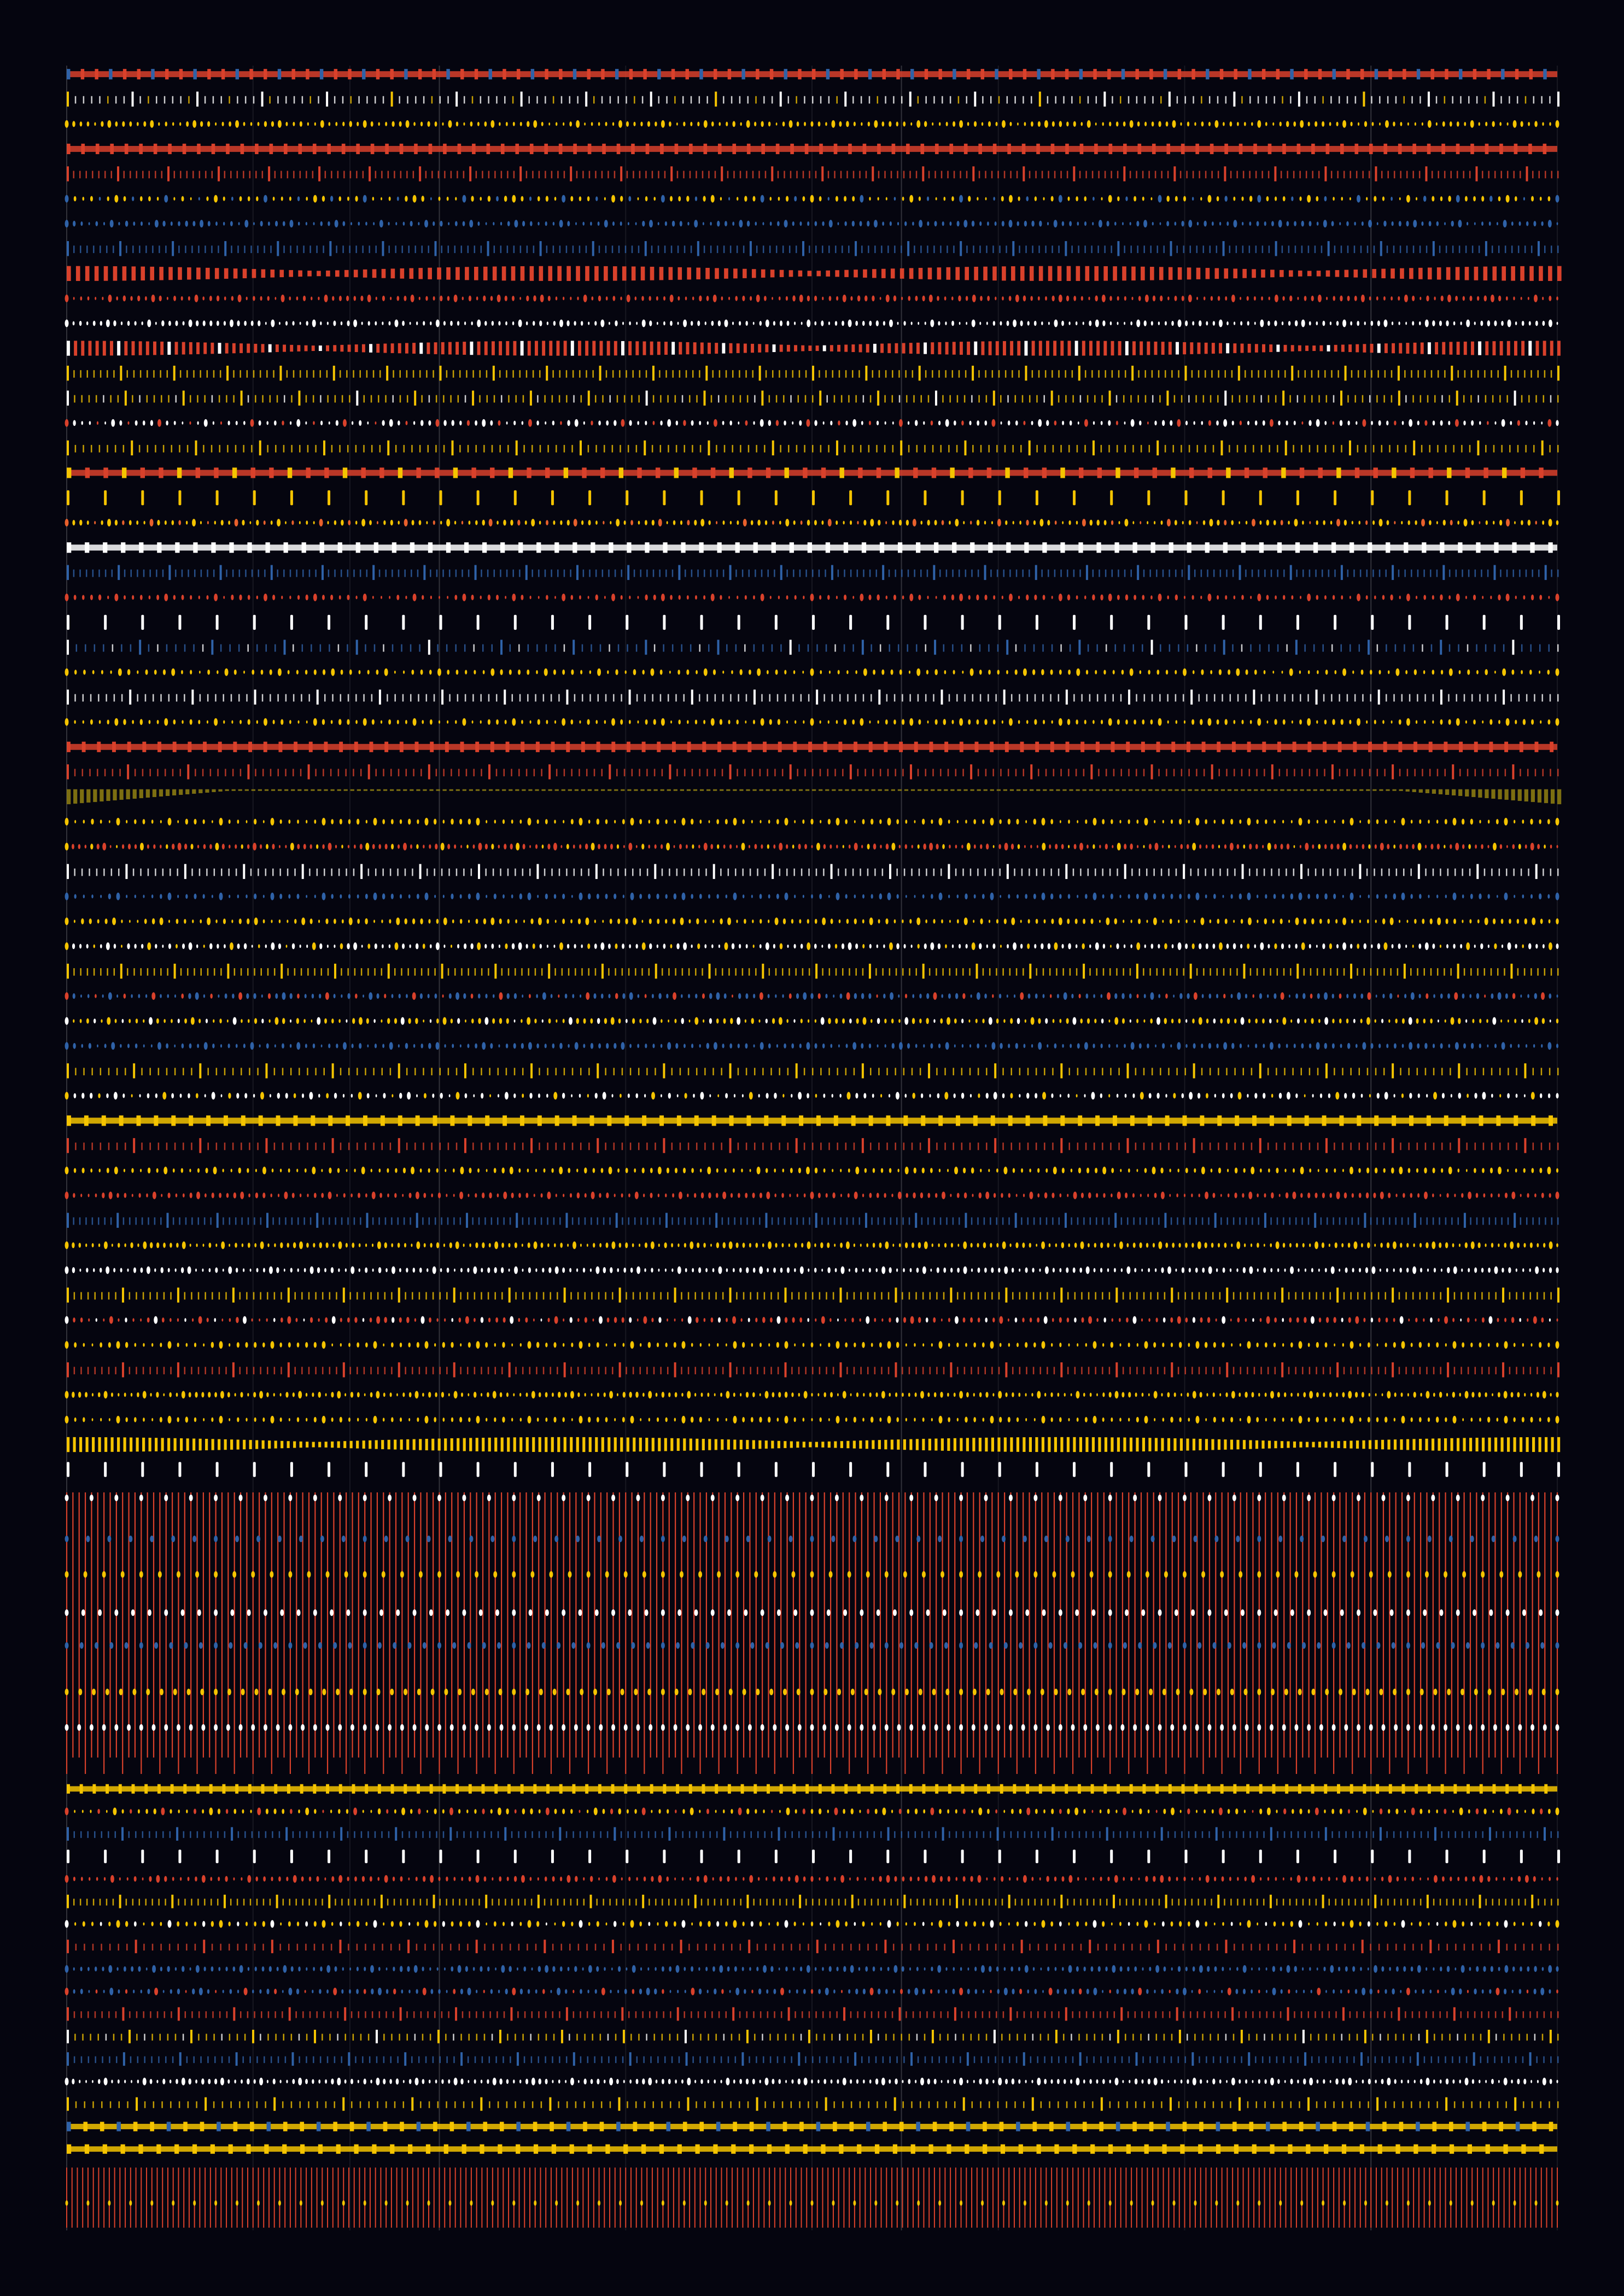  I want to click on band-strip, so click(812, 148).